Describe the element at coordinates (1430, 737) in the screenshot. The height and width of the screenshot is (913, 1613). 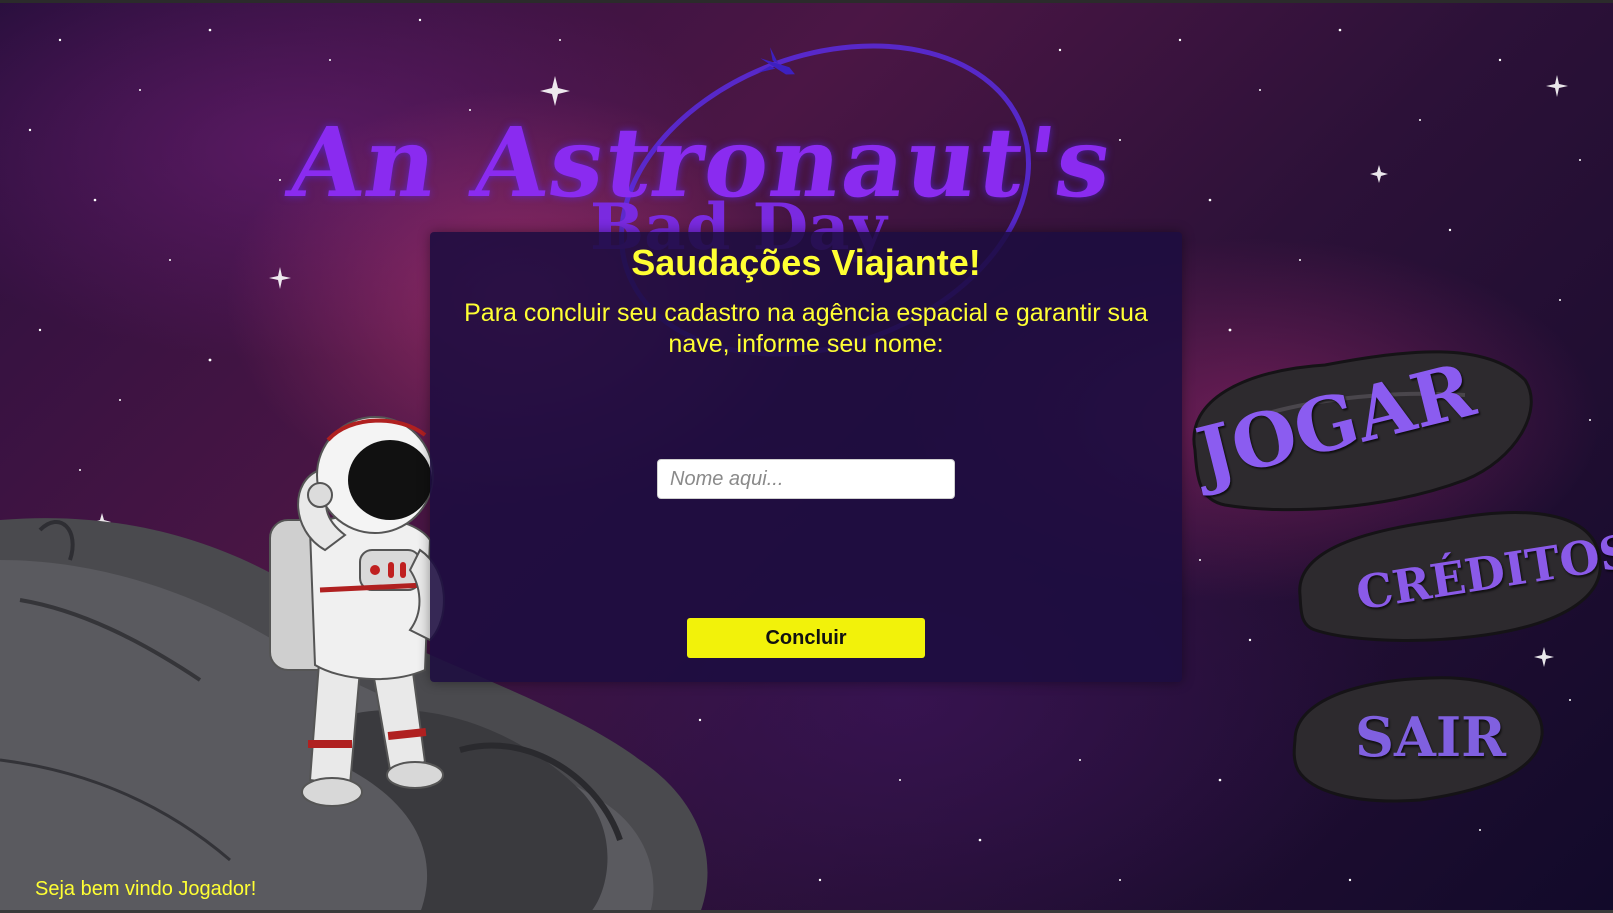
I see `exit-button: SAIR` at that location.